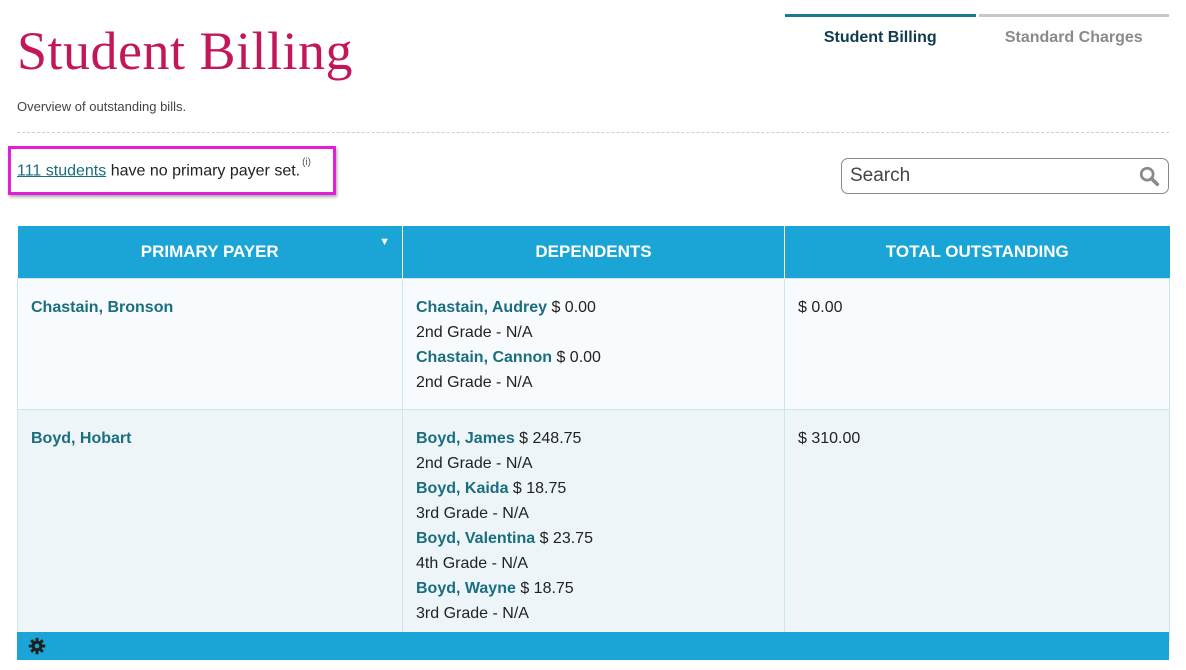 This screenshot has width=1186, height=670. I want to click on page-title: Student Billing, so click(185, 51).